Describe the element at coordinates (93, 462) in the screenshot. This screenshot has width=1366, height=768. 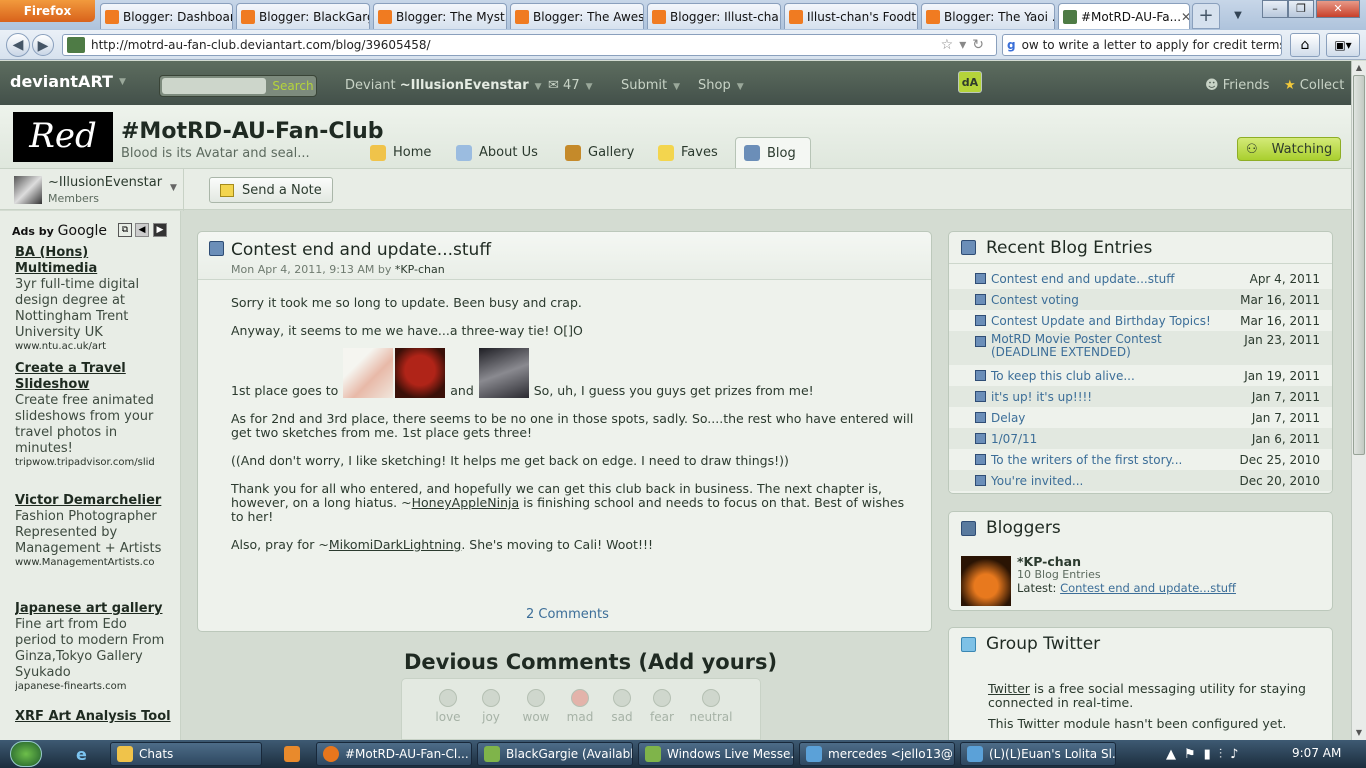
I see `ad-url: tripwow.tripadvisor.com/slid` at that location.